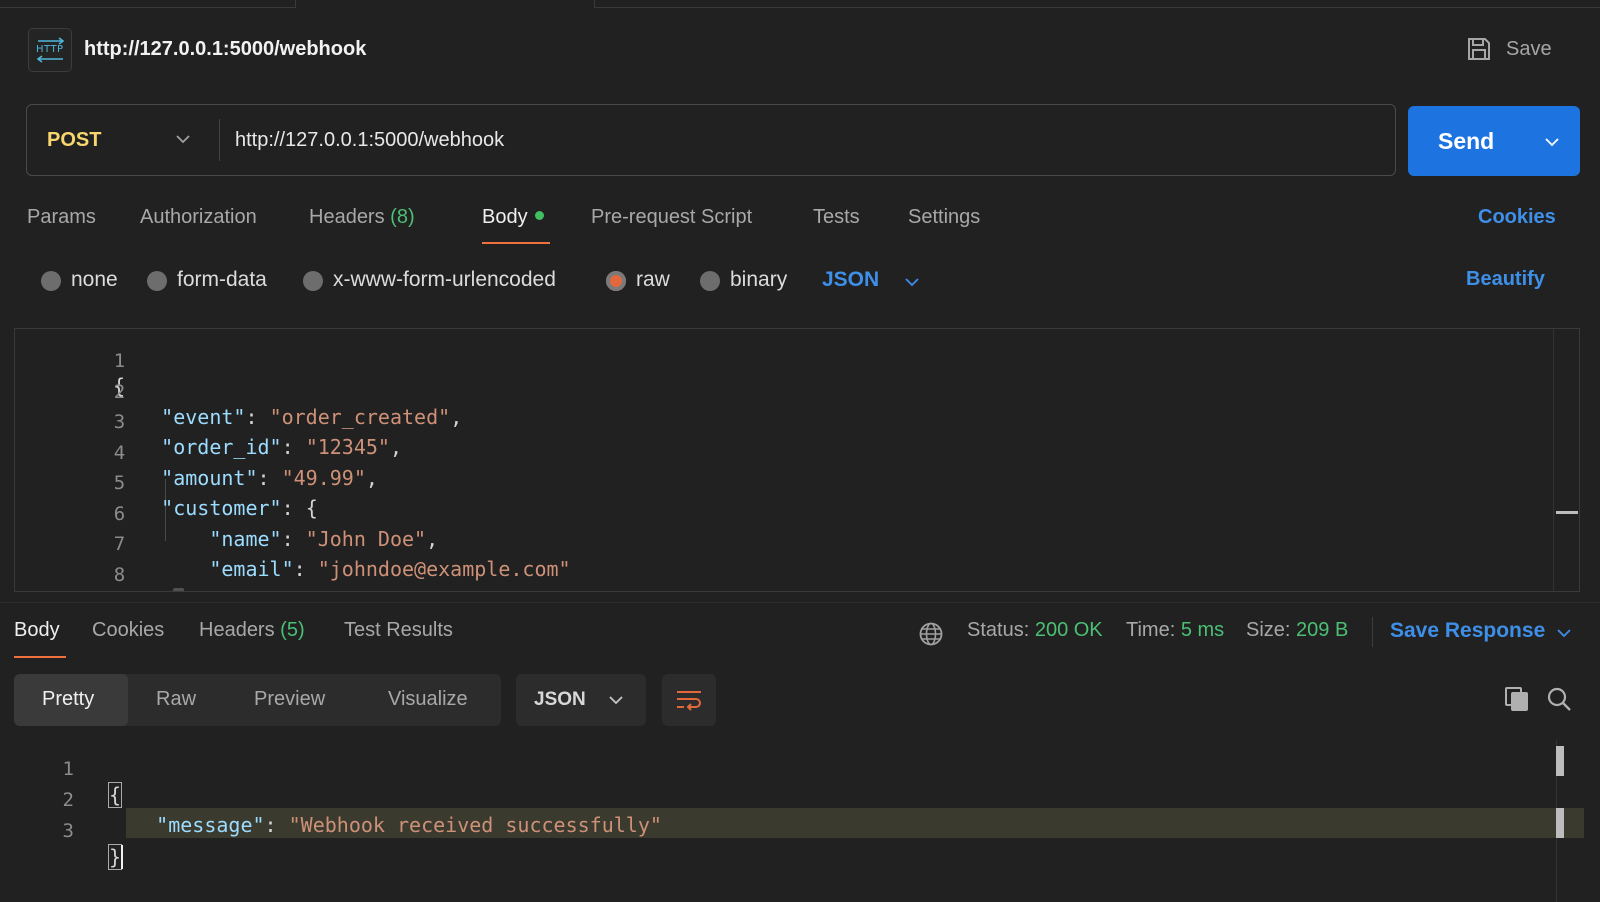 The image size is (1600, 902). Describe the element at coordinates (1151, 630) in the screenshot. I see `time-label: Time:` at that location.